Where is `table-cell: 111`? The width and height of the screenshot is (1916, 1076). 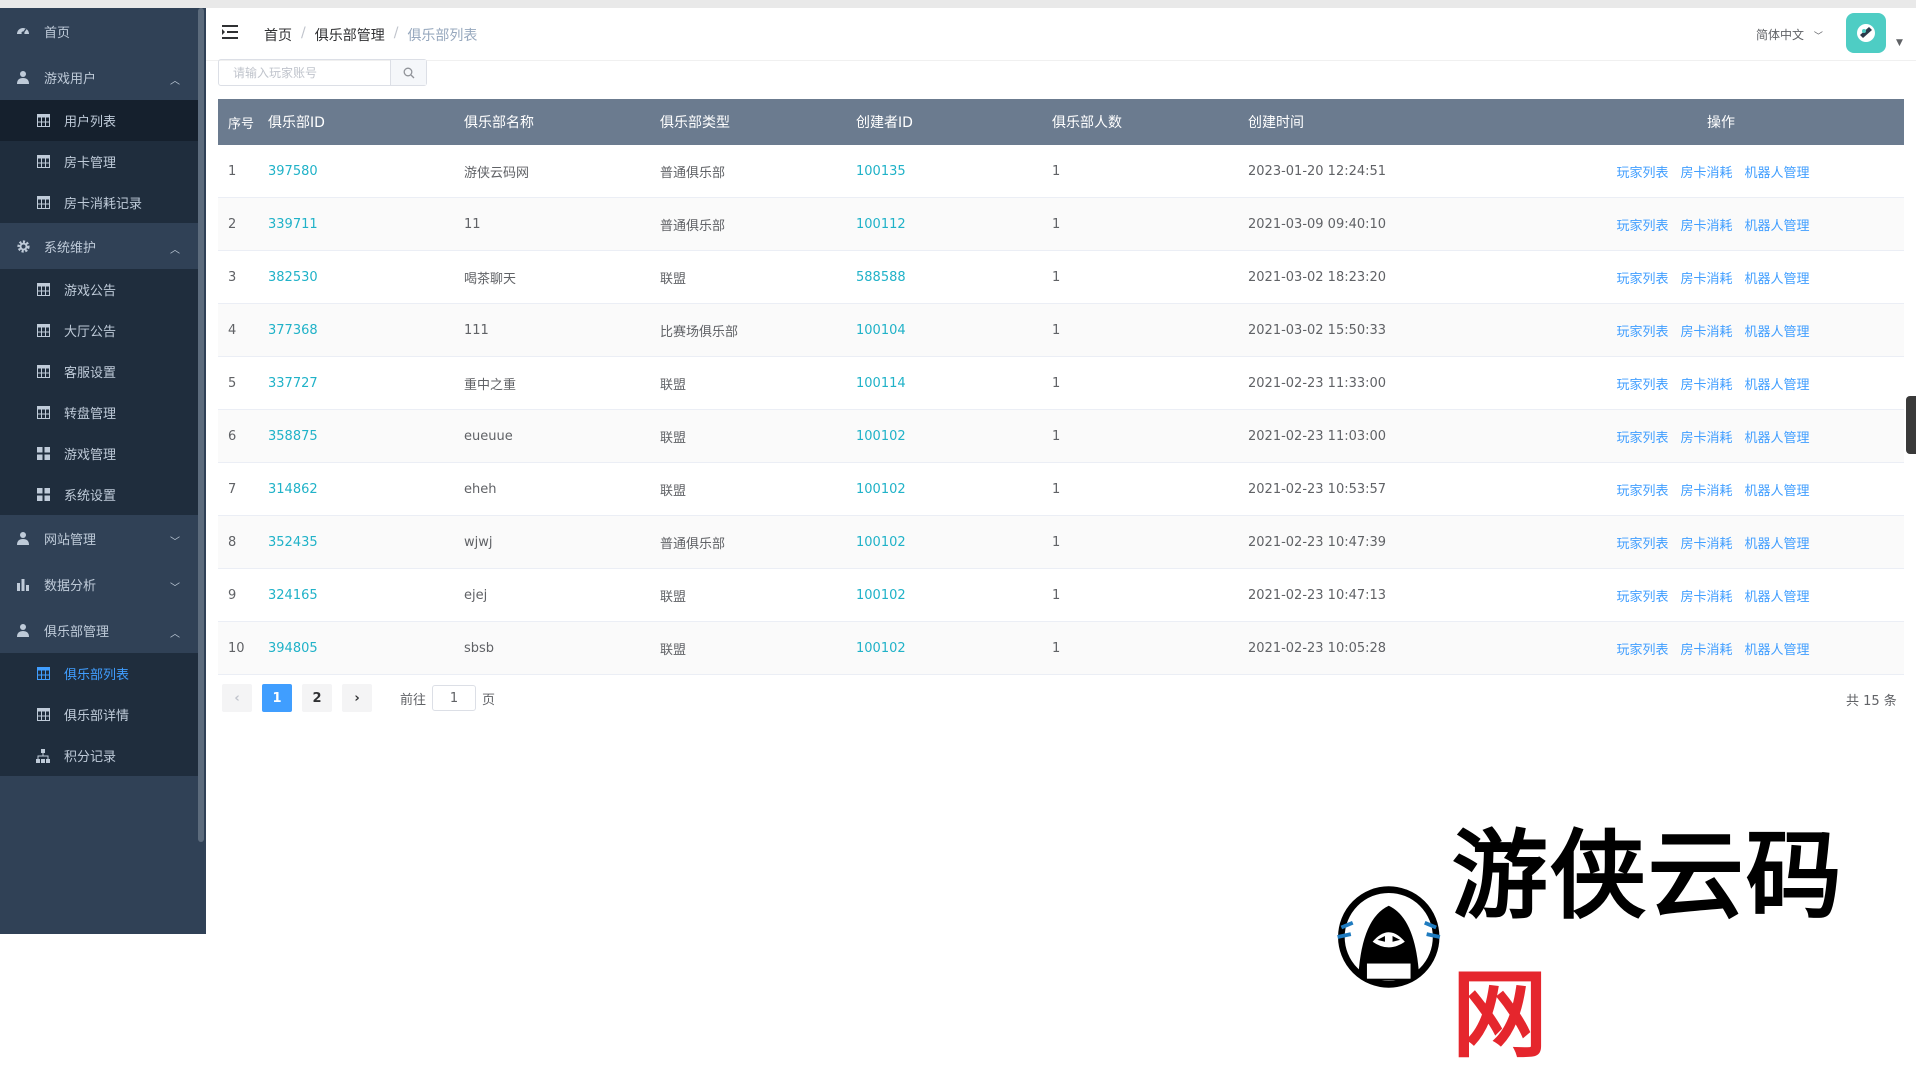 table-cell: 111 is located at coordinates (562, 330).